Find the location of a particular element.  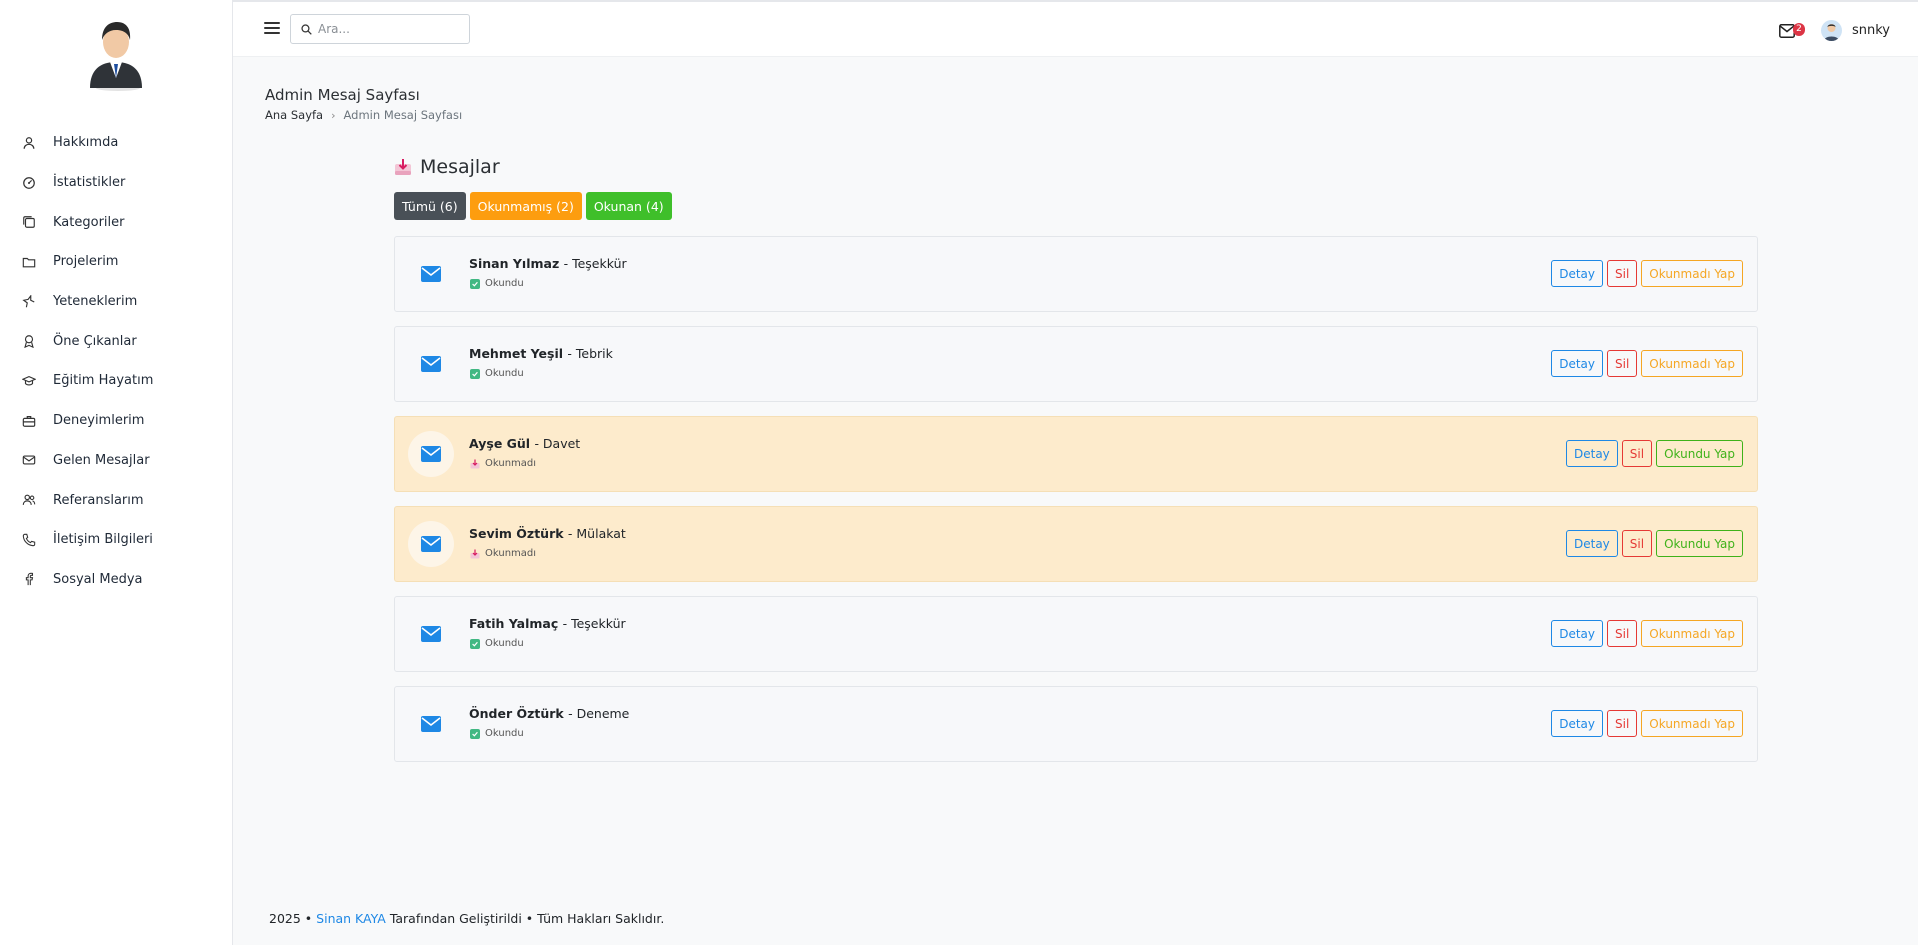

breadcrumb-home: Ana Sayfa is located at coordinates (294, 115).